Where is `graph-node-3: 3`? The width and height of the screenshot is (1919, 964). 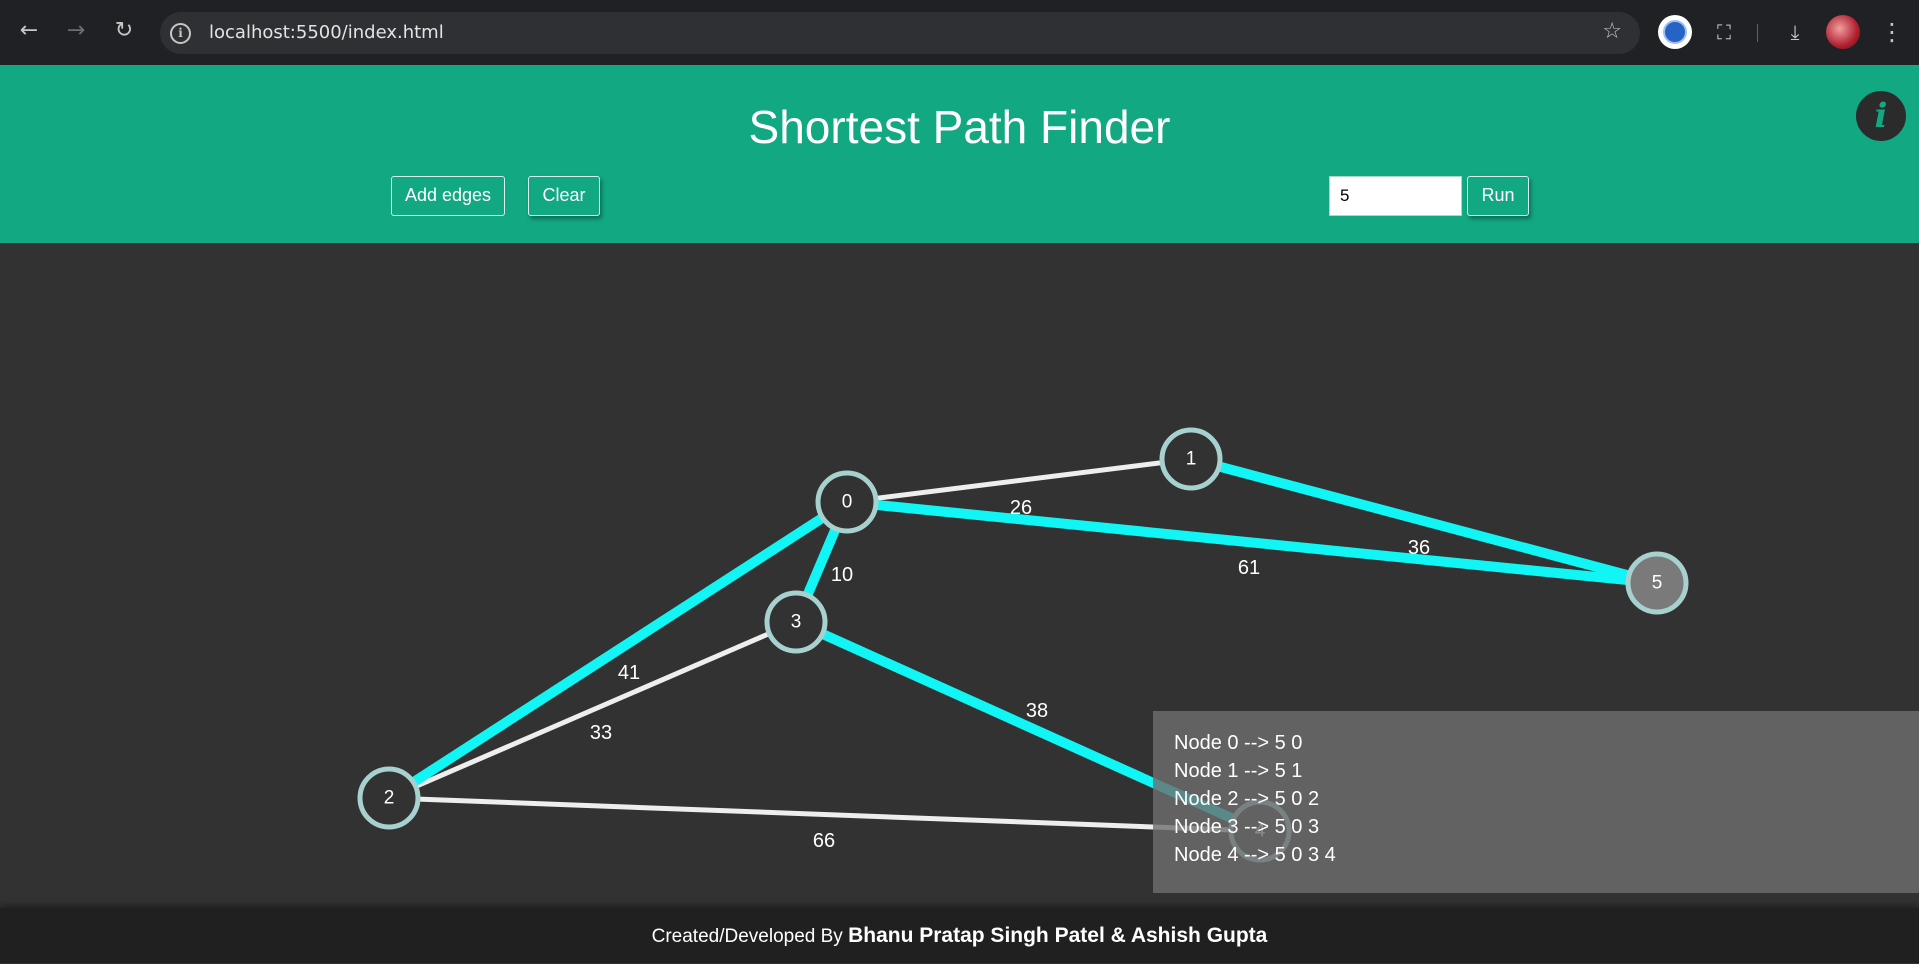 graph-node-3: 3 is located at coordinates (796, 622).